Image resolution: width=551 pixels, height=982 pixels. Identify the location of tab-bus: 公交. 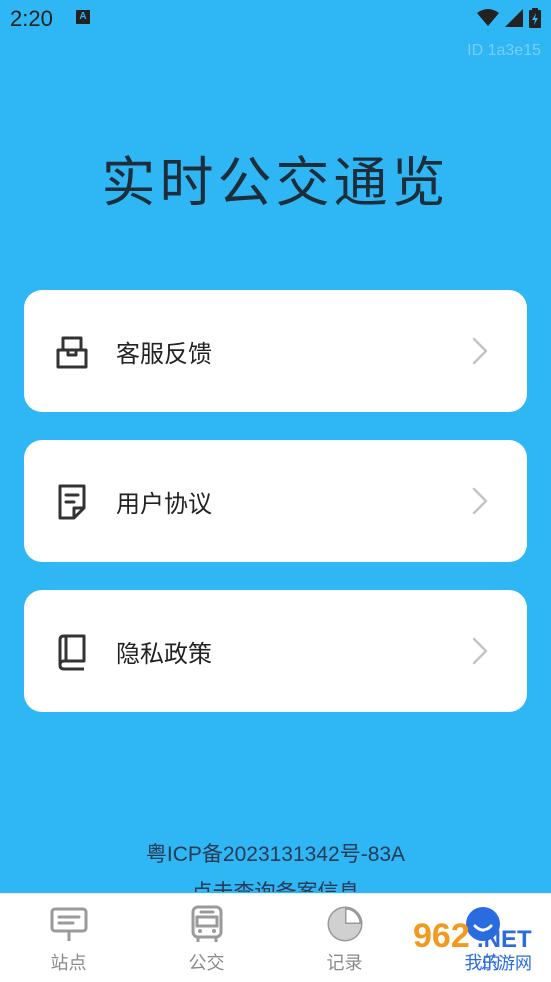
(206, 938).